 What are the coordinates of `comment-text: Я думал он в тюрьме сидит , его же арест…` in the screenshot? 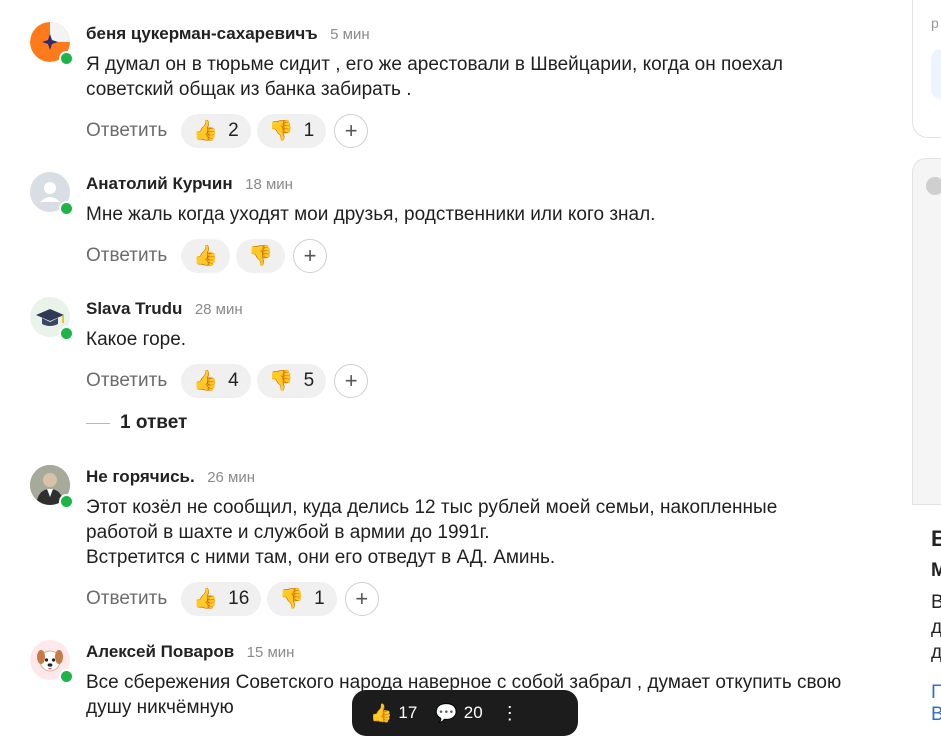 It's located at (434, 77).